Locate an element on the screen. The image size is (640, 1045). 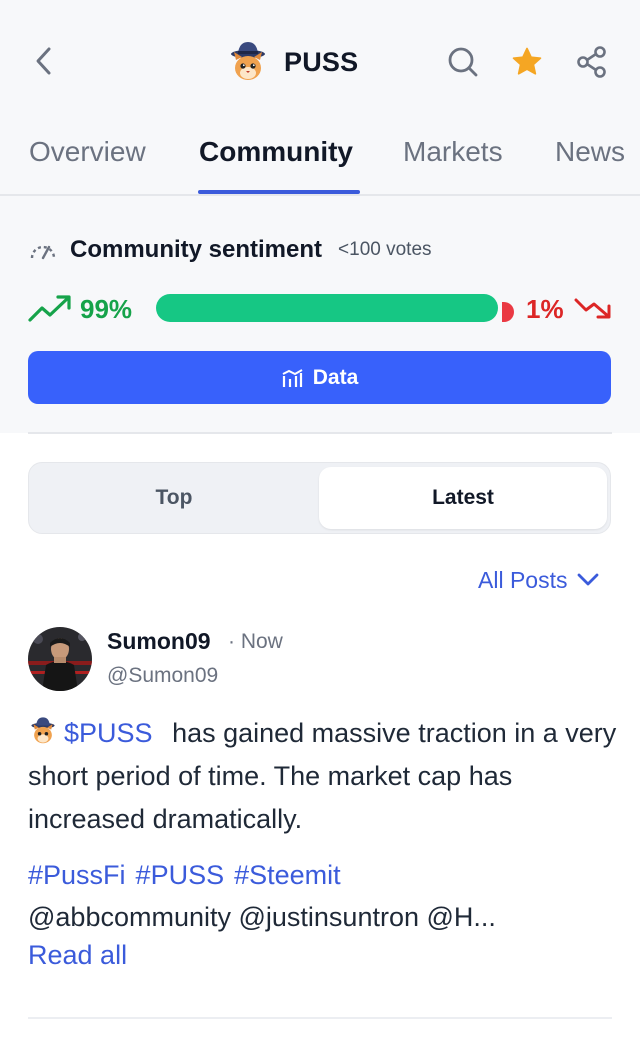
coin-name: PUSS is located at coordinates (321, 61).